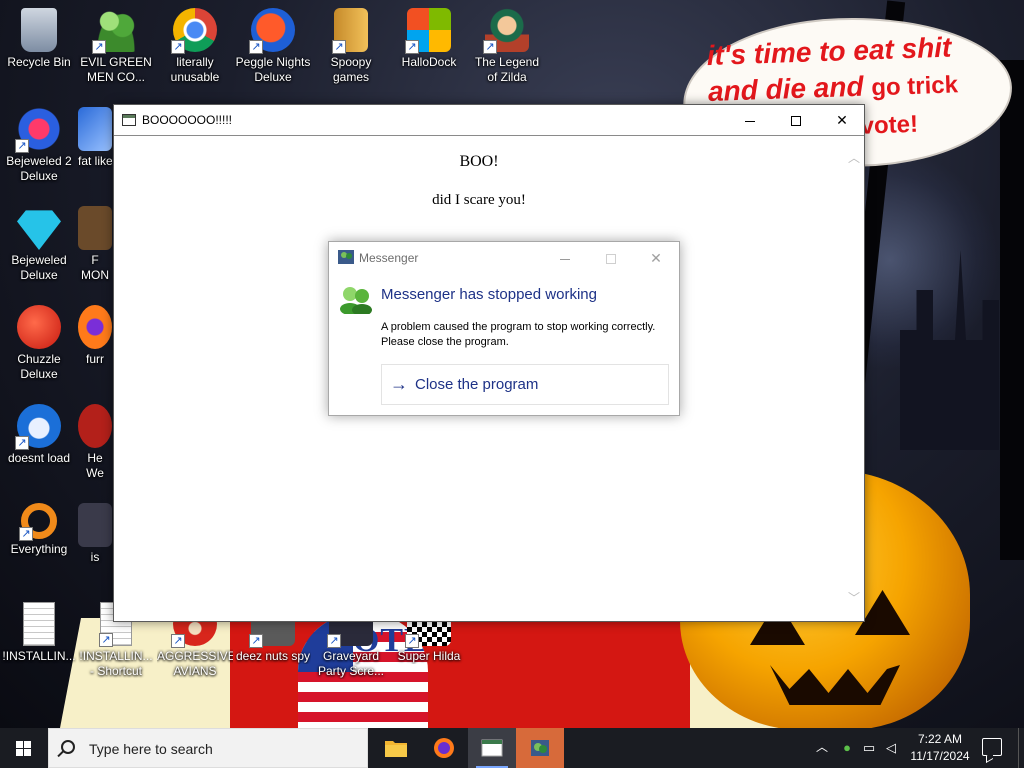 Image resolution: width=1024 pixels, height=768 pixels. Describe the element at coordinates (273, 69) in the screenshot. I see `desktop-icon-label: Peggle Nights Deluxe` at that location.